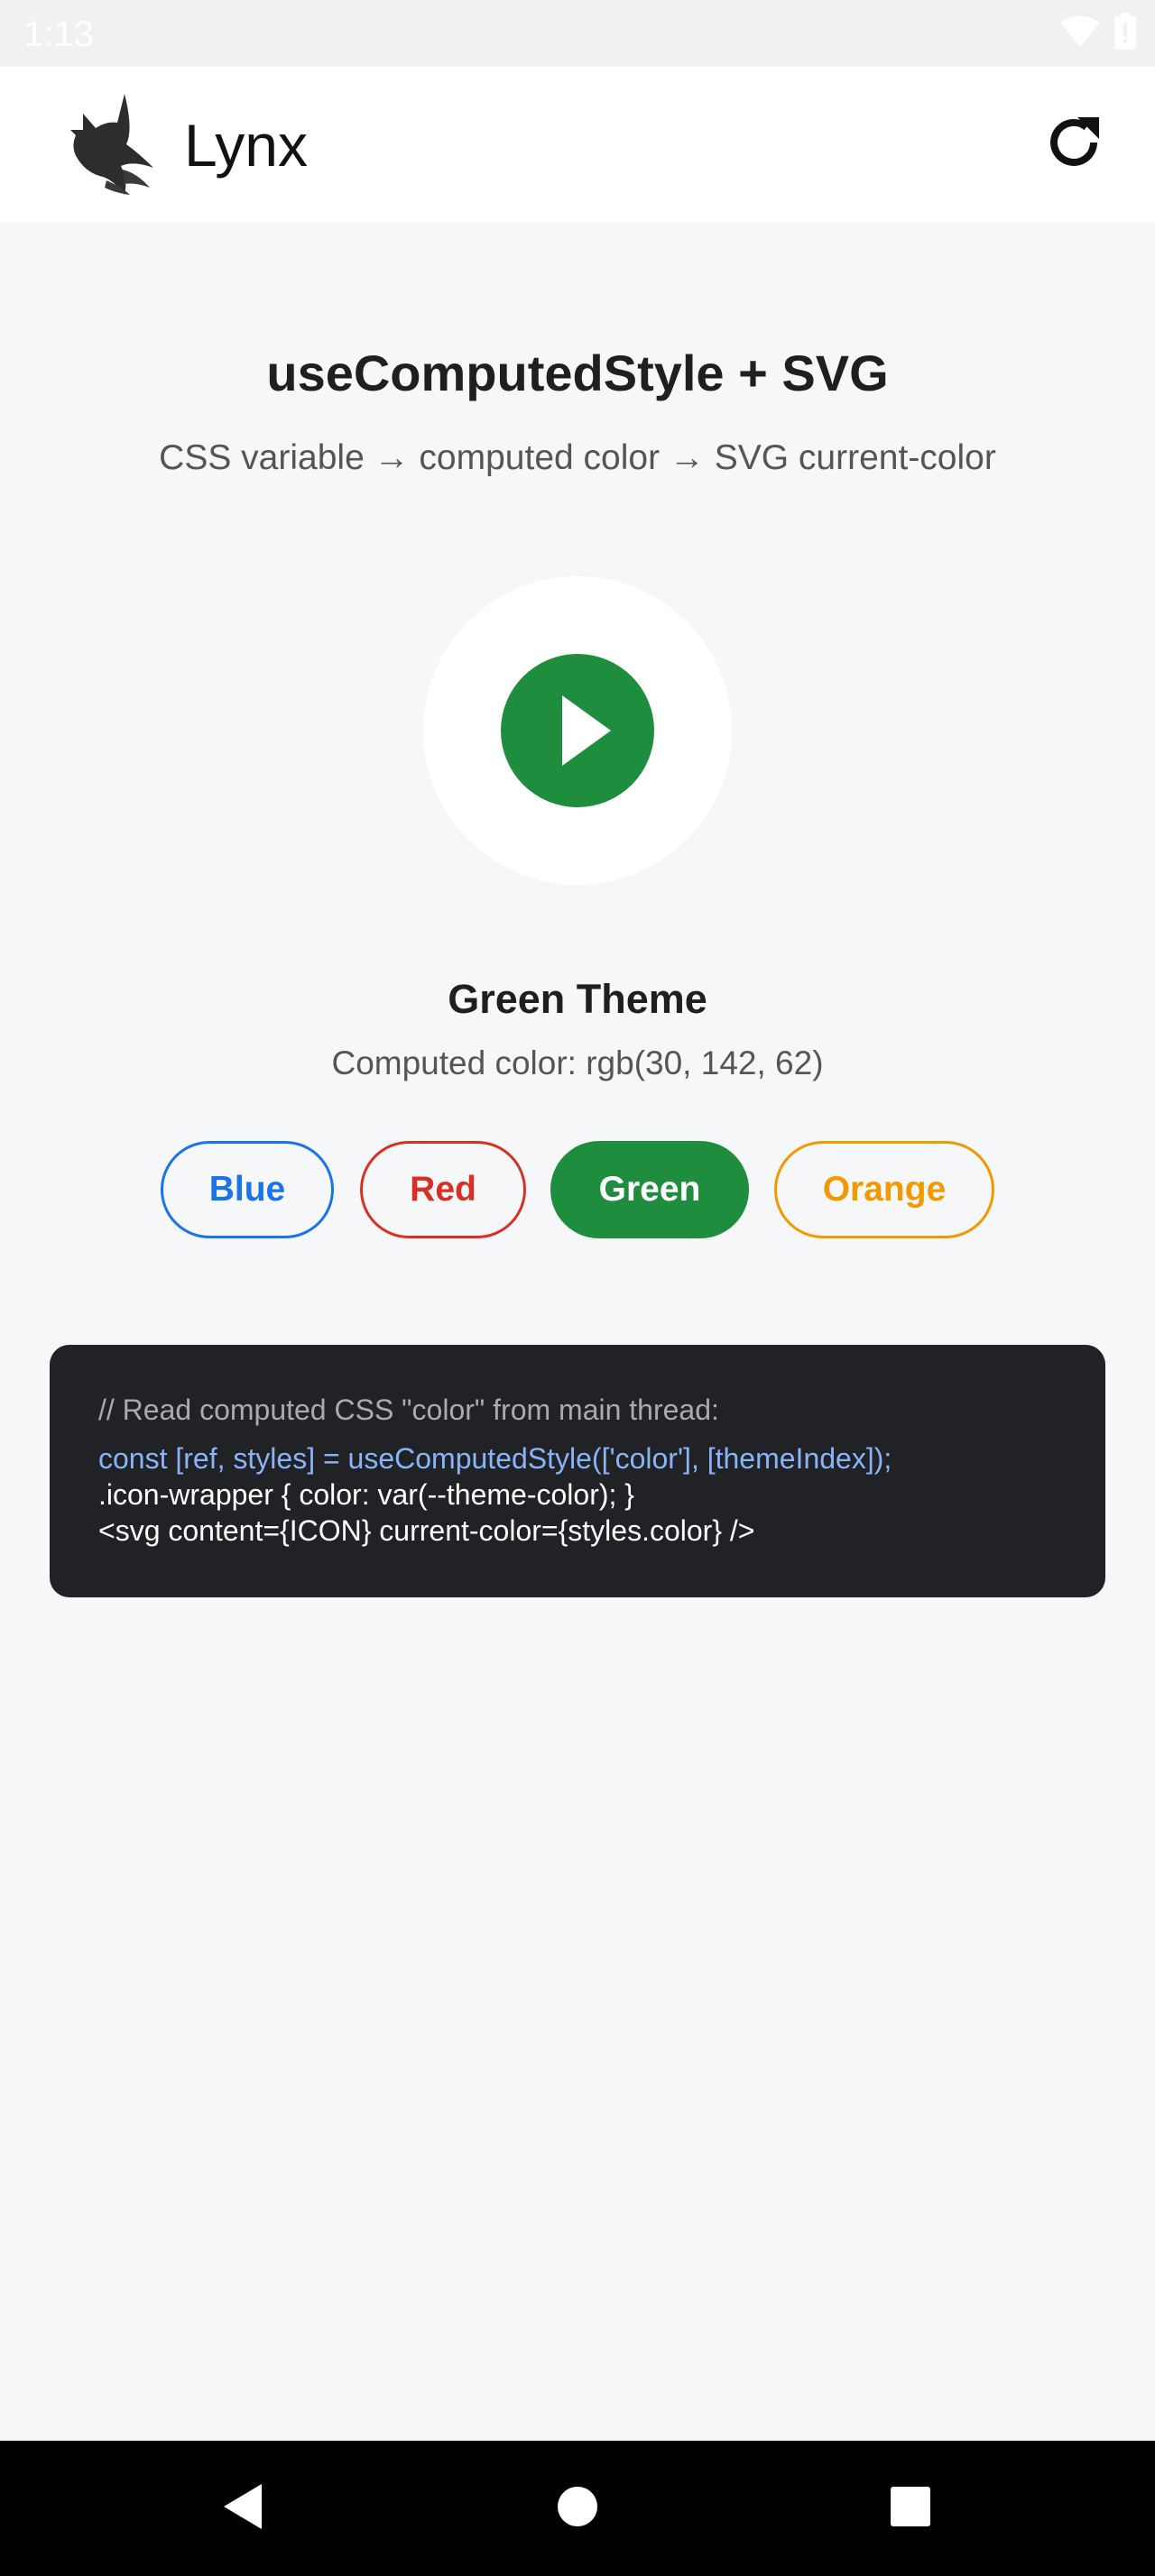 This screenshot has height=2576, width=1155. I want to click on green-theme-button: Green, so click(649, 1189).